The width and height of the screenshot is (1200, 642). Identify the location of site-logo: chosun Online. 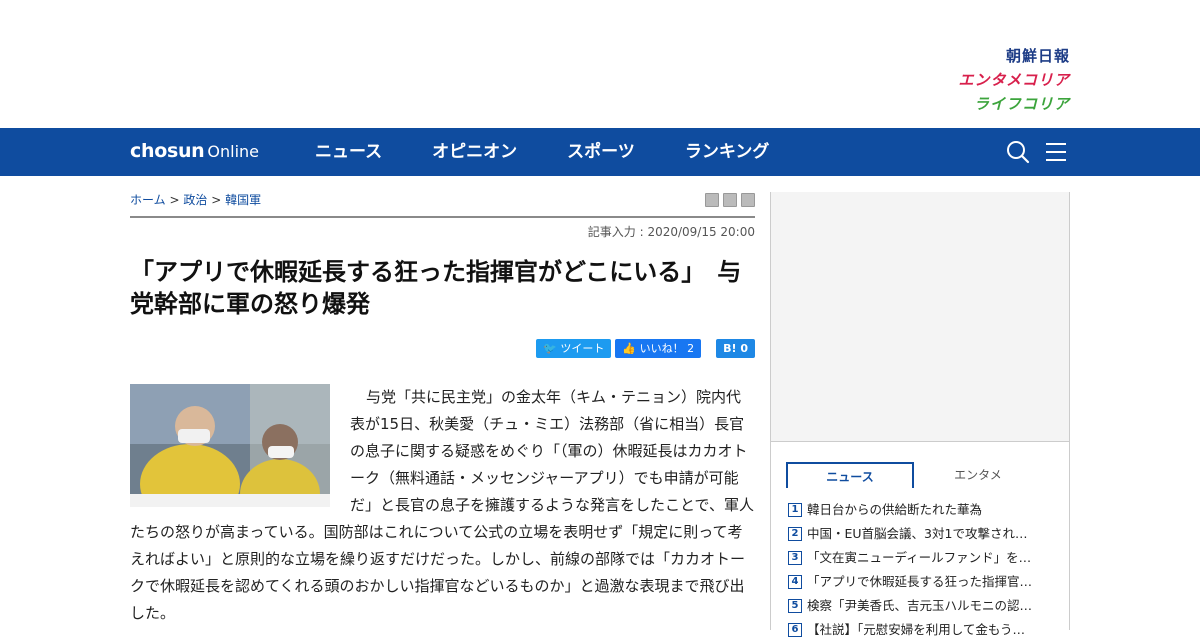
(194, 151).